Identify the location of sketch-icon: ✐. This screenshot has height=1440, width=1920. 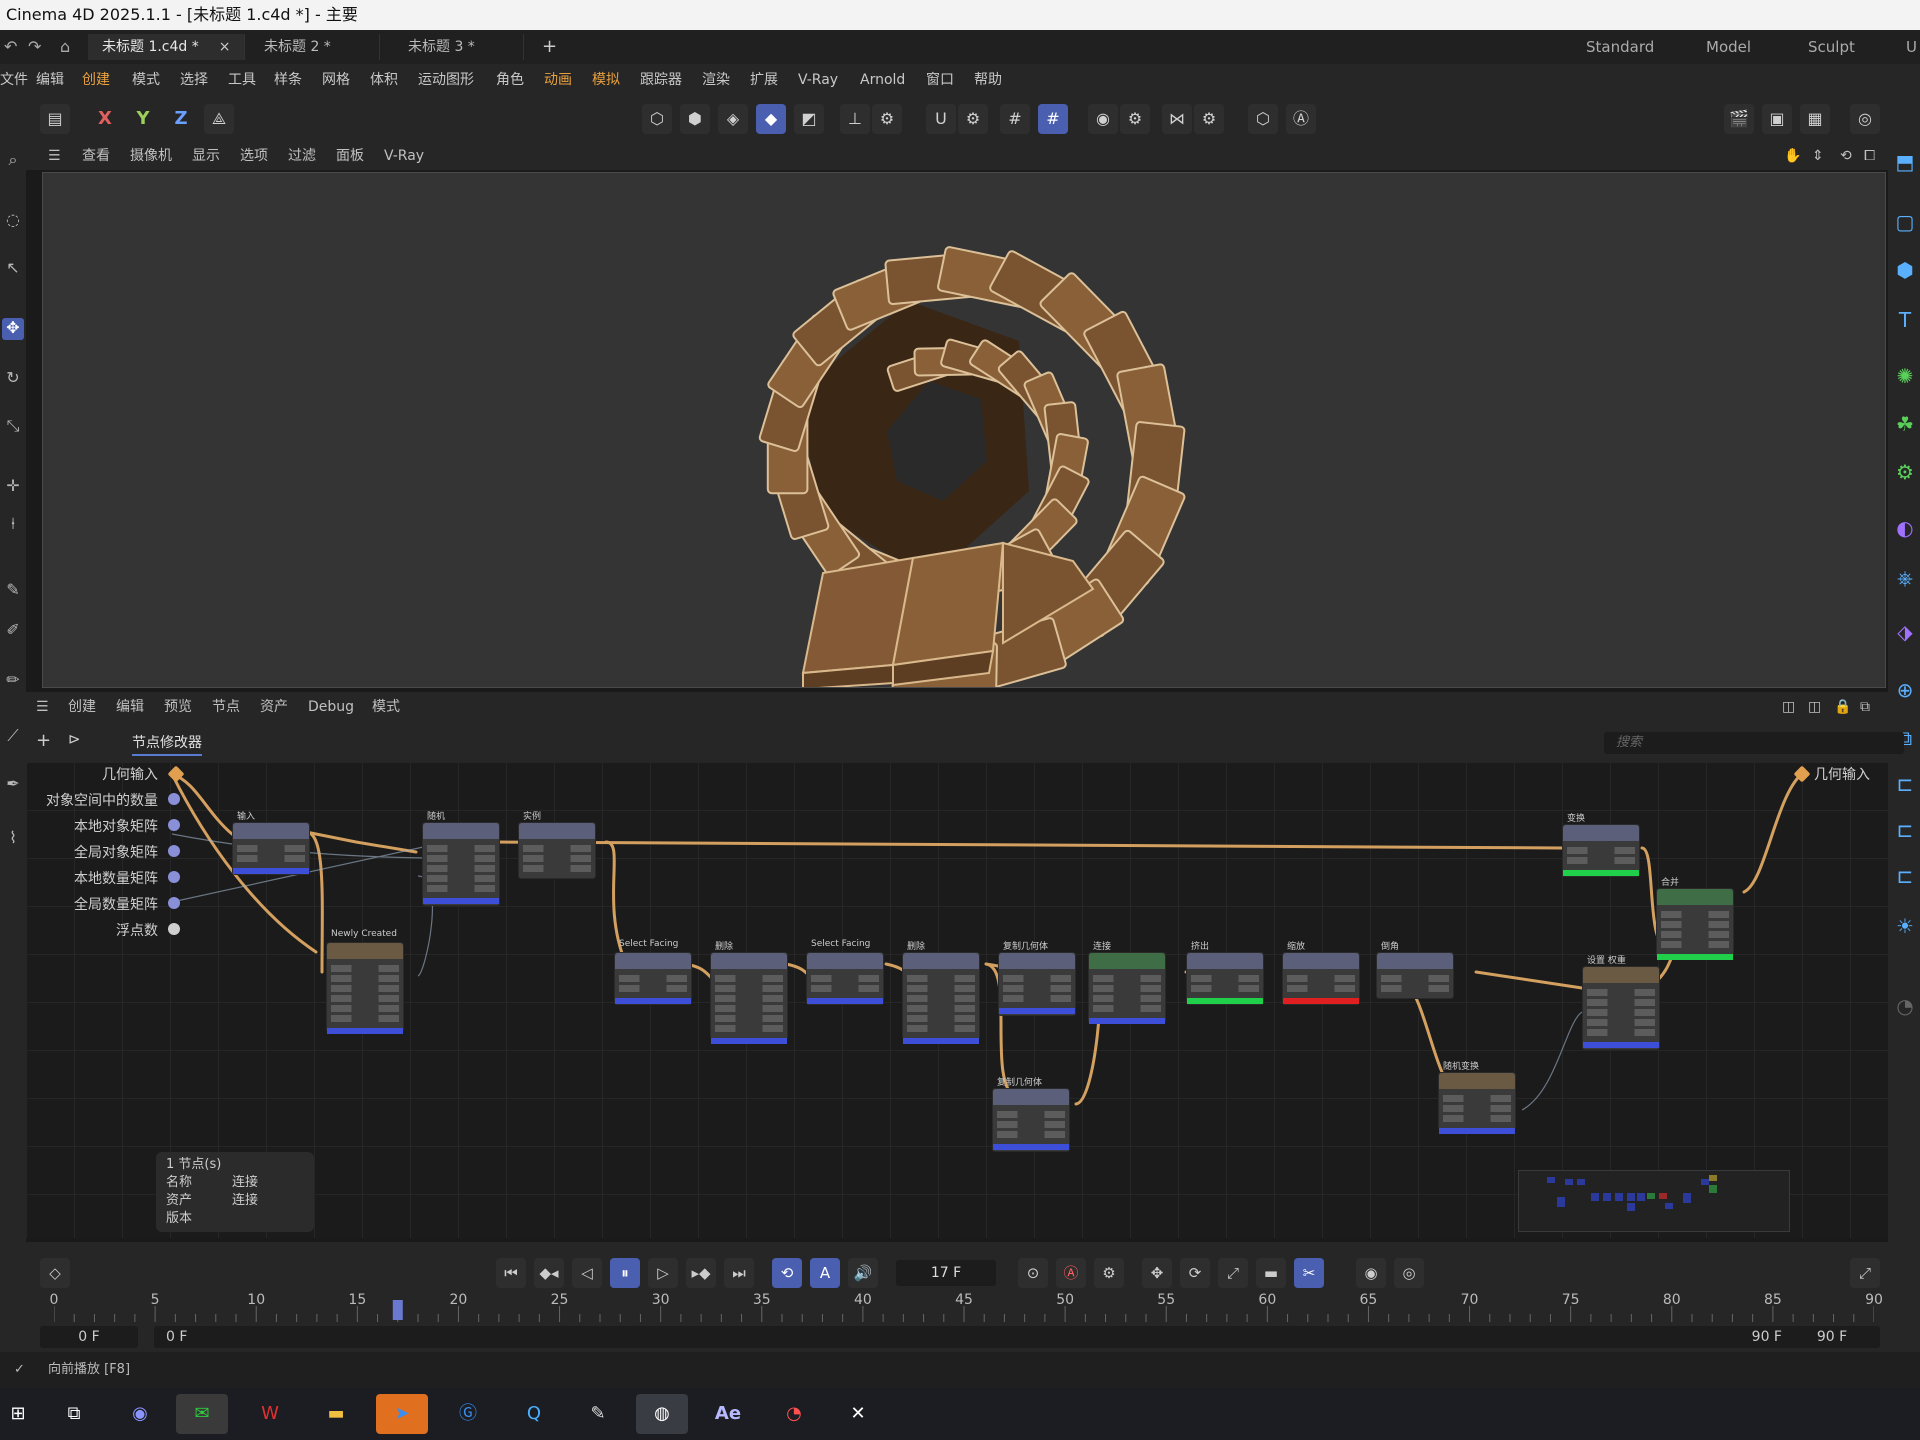
(13, 631).